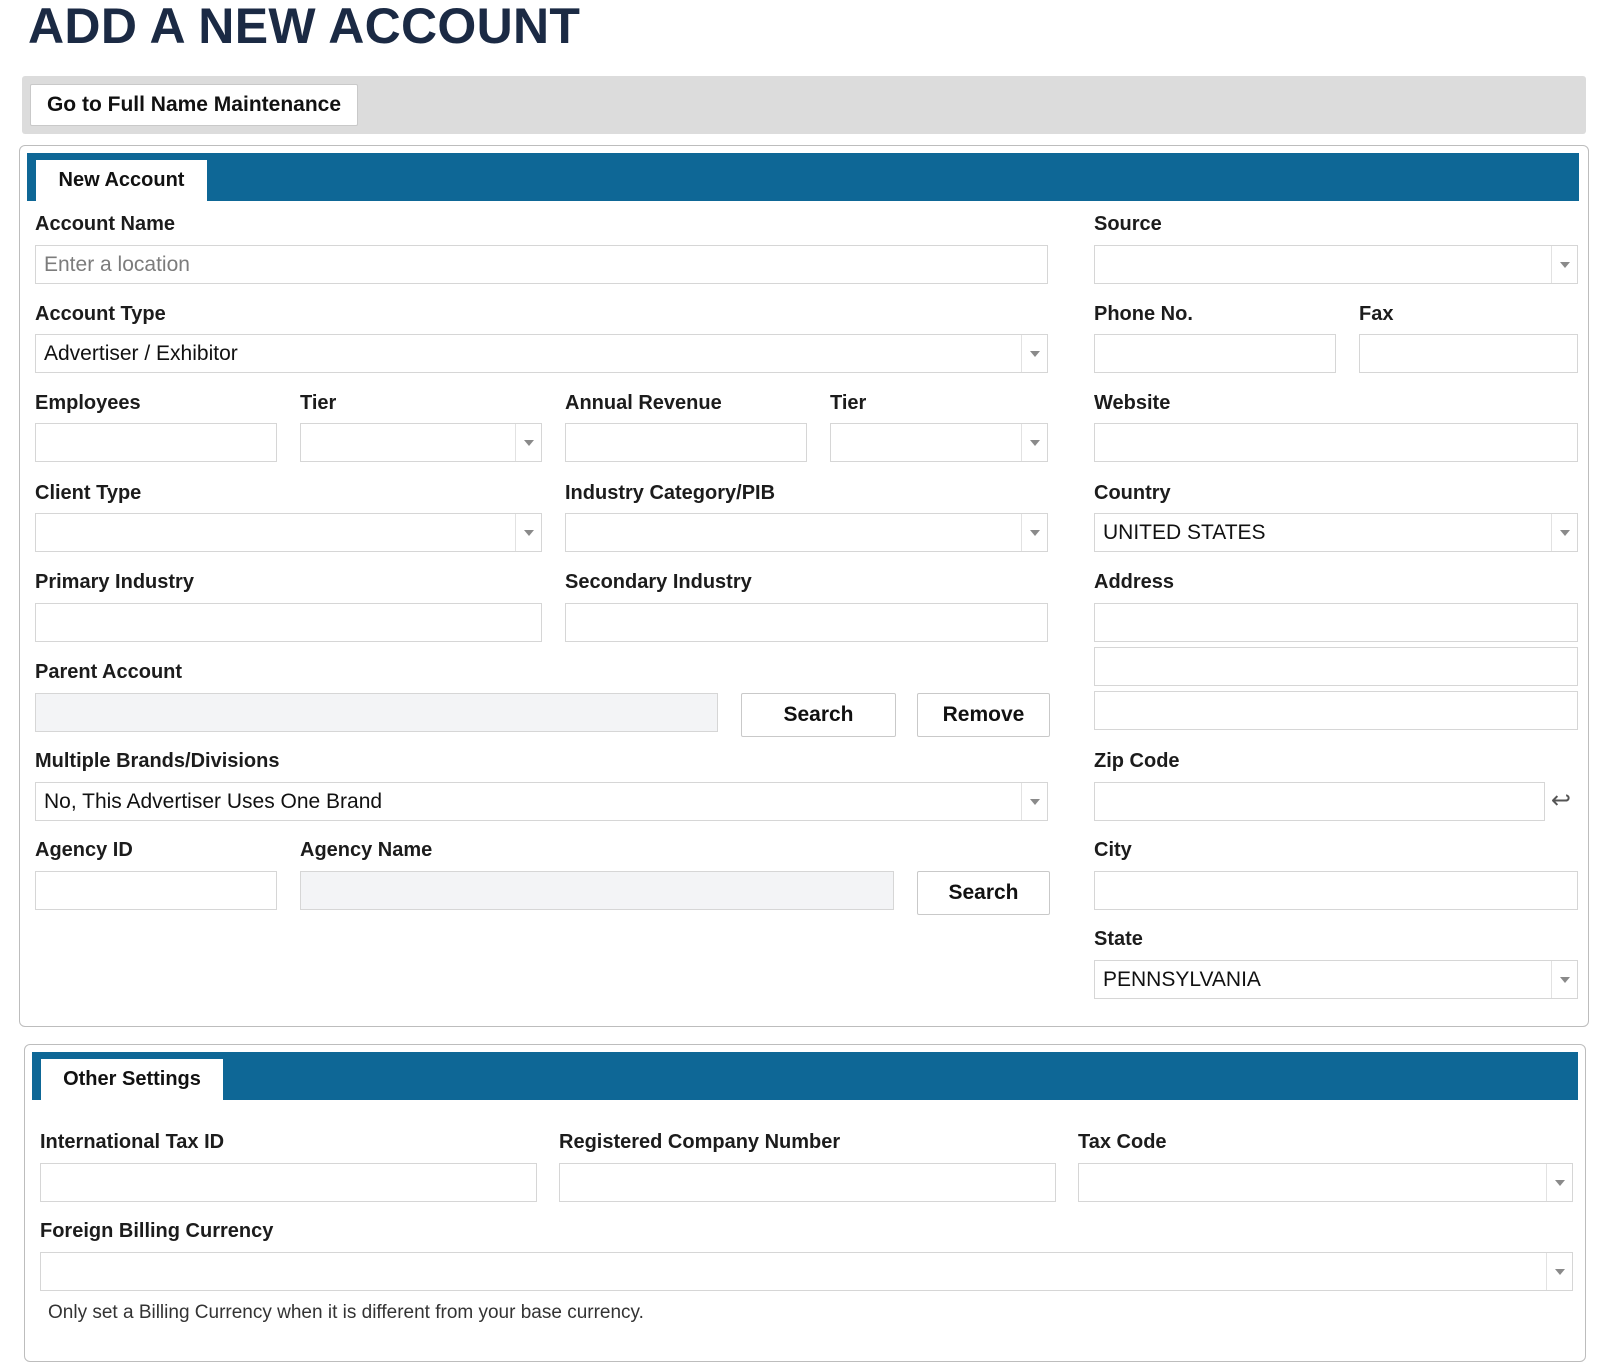 The image size is (1608, 1362). What do you see at coordinates (156, 442) in the screenshot?
I see `employees-input` at bounding box center [156, 442].